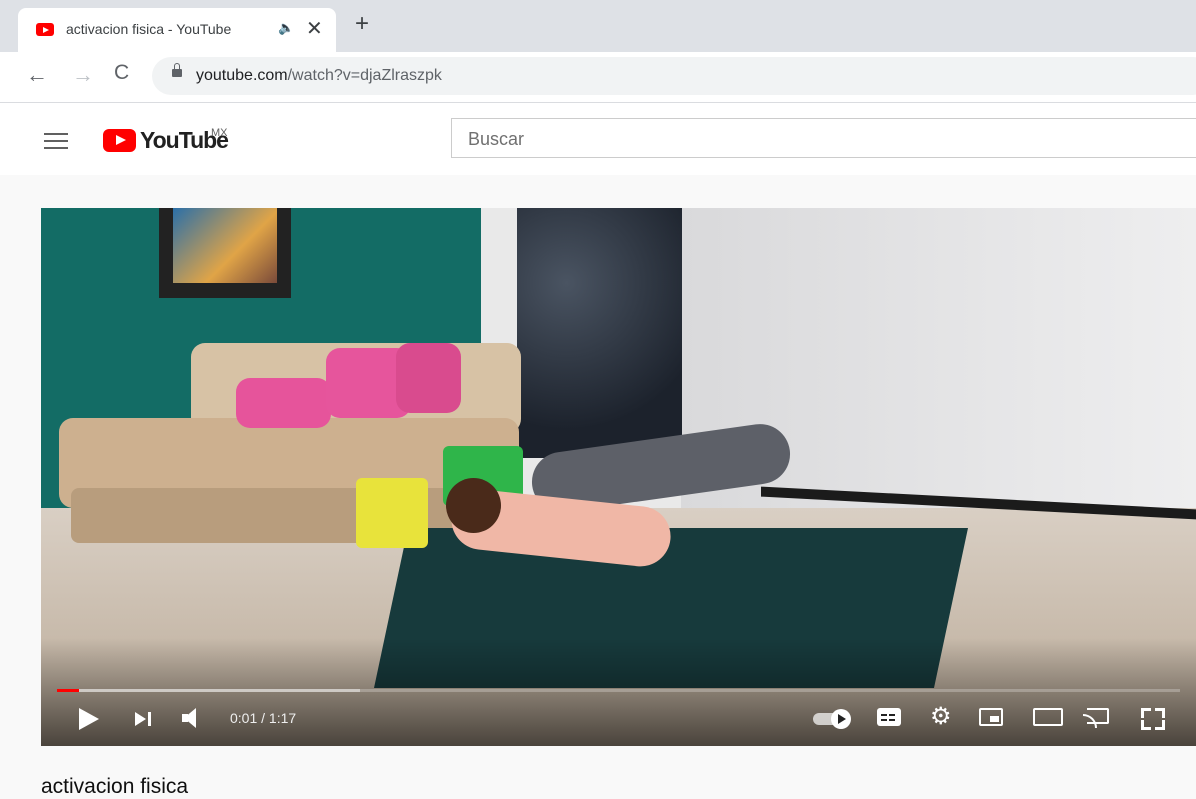  What do you see at coordinates (832, 718) in the screenshot?
I see `autoplay-toggle-icon` at bounding box center [832, 718].